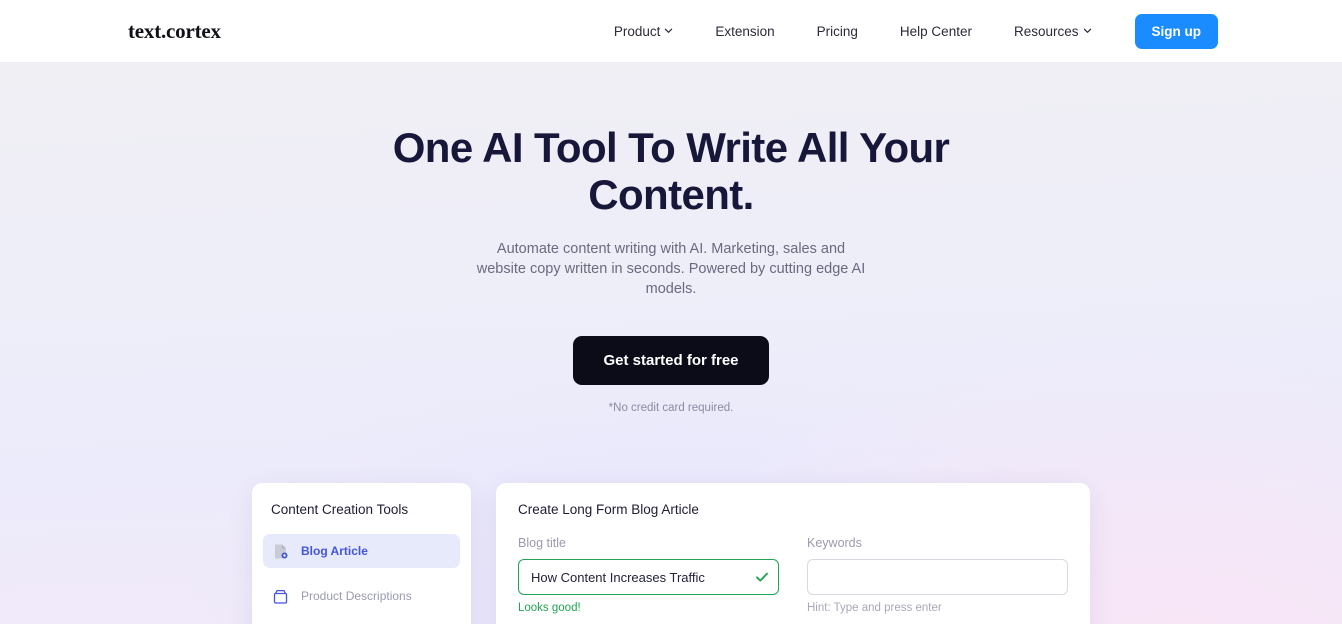 This screenshot has height=624, width=1342. Describe the element at coordinates (608, 509) in the screenshot. I see `form-panel-title: Create Long Form Blog Article` at that location.